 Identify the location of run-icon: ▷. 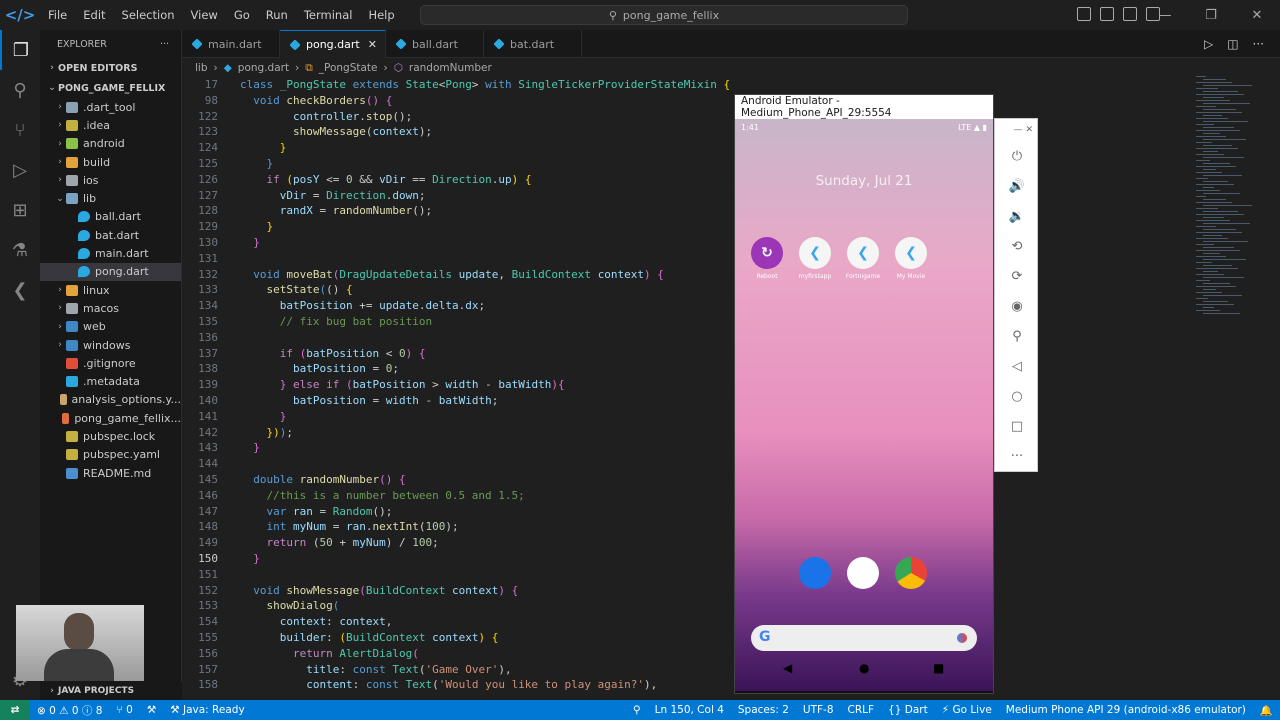
(1208, 44).